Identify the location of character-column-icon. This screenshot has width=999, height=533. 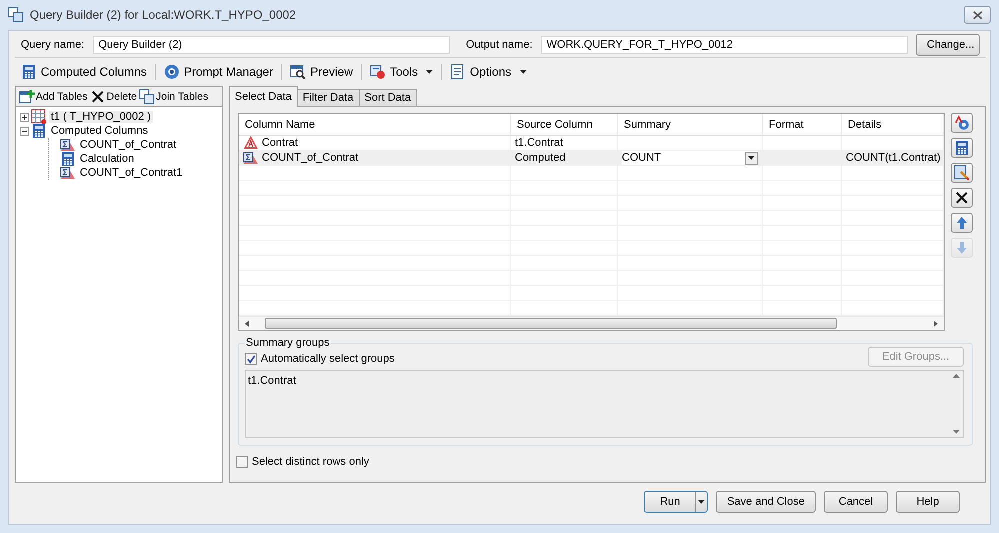
(251, 143).